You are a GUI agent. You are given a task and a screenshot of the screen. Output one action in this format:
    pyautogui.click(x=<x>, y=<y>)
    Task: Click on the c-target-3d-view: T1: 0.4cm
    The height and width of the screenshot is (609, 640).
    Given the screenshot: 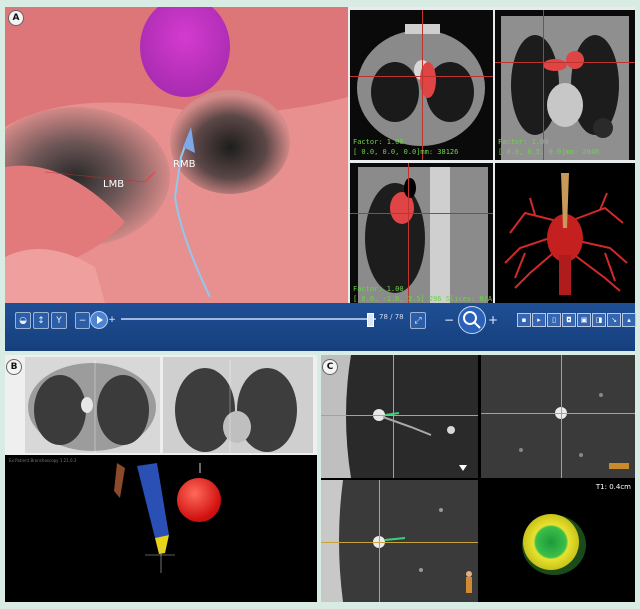 What is the action you would take?
    pyautogui.click(x=558, y=541)
    